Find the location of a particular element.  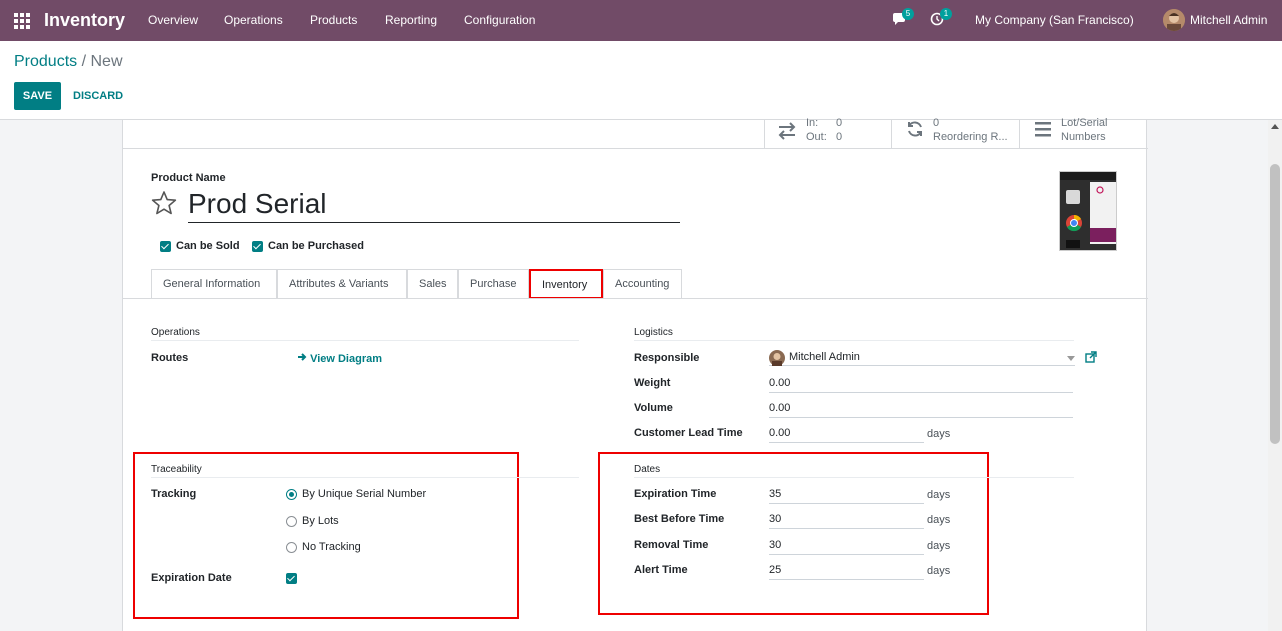

tab-inventory: Inventory is located at coordinates (566, 284).